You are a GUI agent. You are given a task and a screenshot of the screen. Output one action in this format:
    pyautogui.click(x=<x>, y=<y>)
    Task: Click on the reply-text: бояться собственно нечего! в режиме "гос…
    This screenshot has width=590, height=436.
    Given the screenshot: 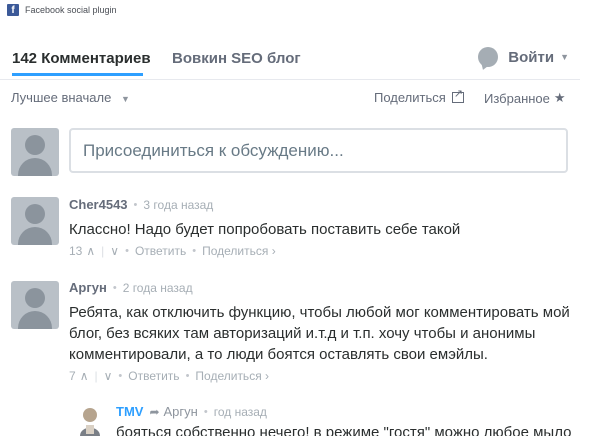 What is the action you would take?
    pyautogui.click(x=344, y=430)
    